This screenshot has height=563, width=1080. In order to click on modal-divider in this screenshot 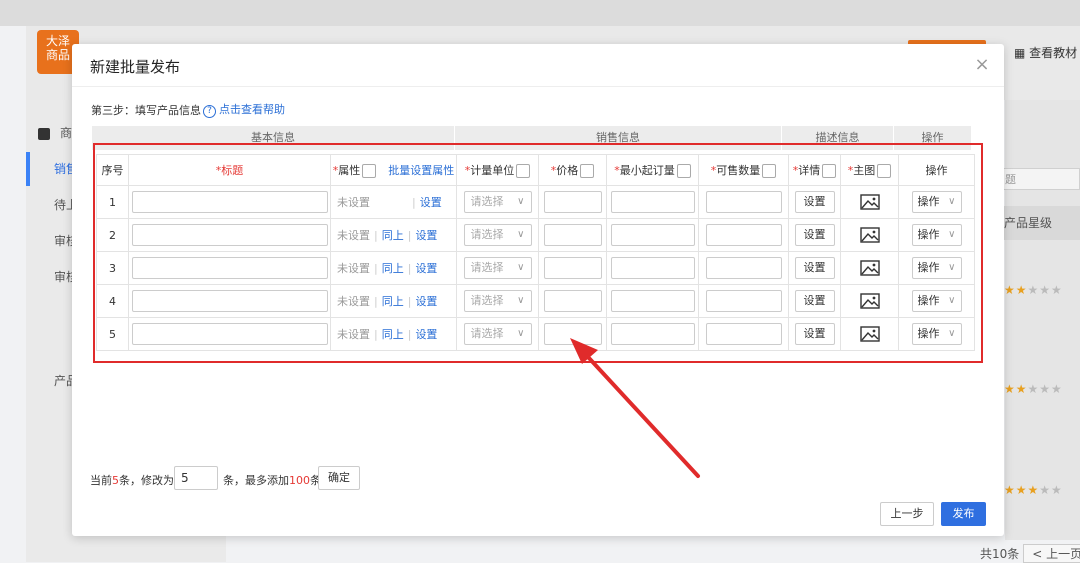, I will do `click(538, 86)`.